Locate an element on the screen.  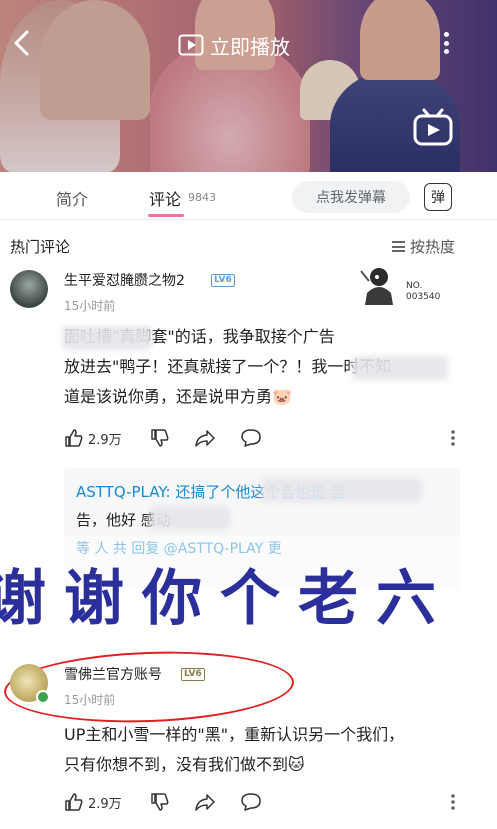
comment-username: 雪佛兰官方账号 is located at coordinates (113, 674).